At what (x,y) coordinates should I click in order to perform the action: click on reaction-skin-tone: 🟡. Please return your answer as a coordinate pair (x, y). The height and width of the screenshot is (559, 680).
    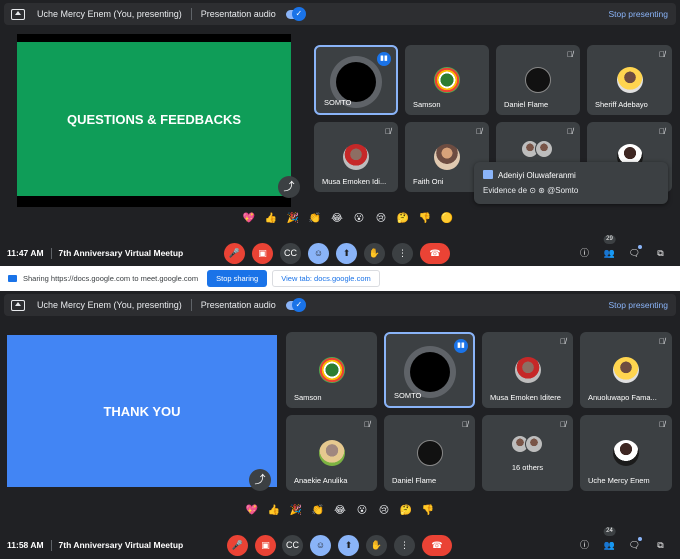
    Looking at the image, I should click on (447, 218).